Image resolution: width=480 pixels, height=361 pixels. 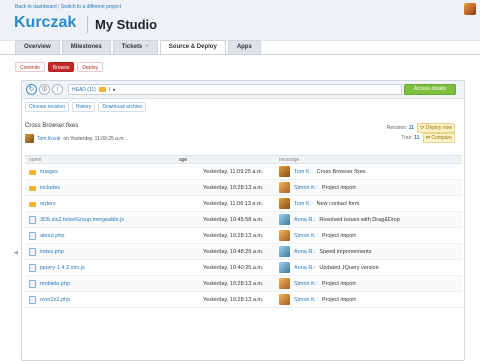 What do you see at coordinates (359, 219) in the screenshot?
I see `commit-message: Resolved issues with Drag&Drop` at bounding box center [359, 219].